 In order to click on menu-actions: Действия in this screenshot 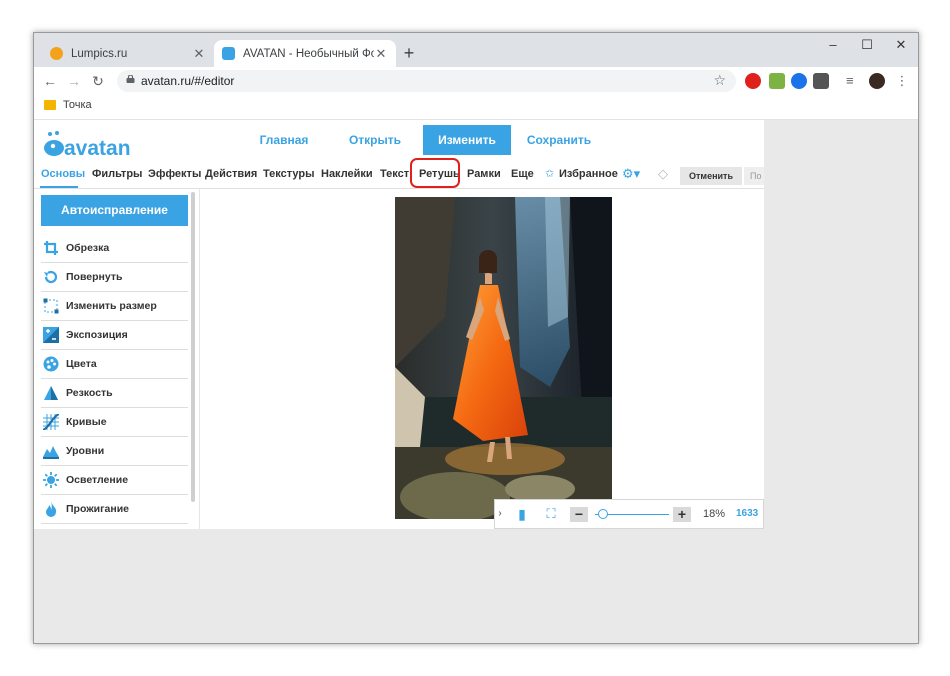, I will do `click(231, 174)`.